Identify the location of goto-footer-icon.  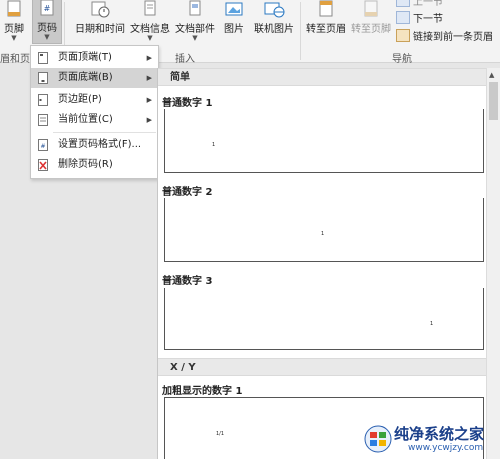
(371, 8).